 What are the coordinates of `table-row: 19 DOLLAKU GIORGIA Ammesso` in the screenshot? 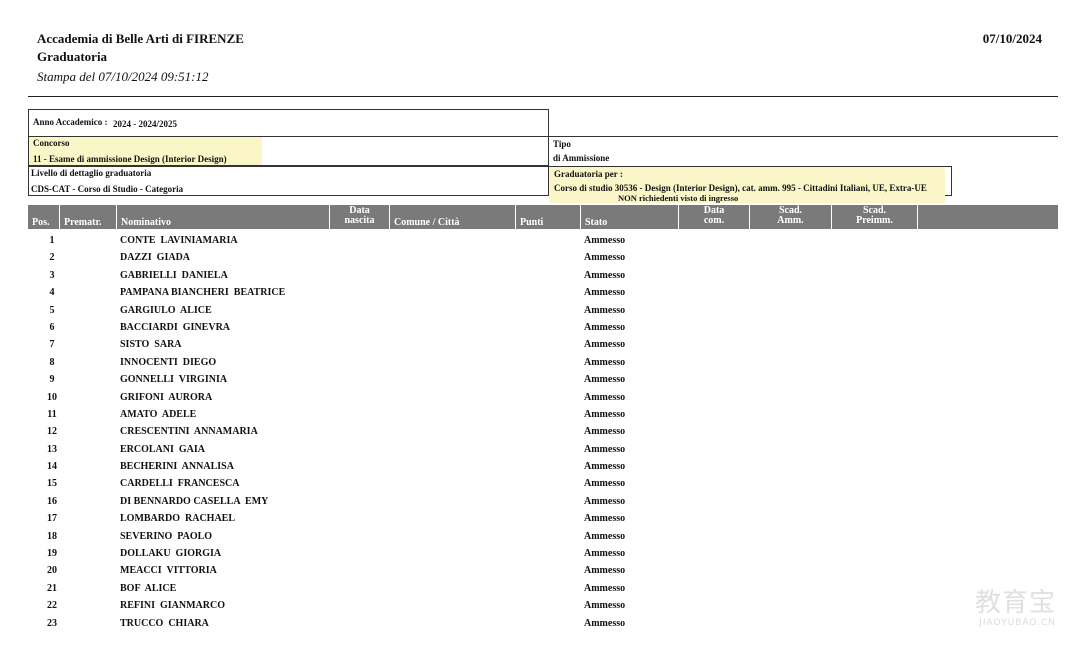 It's located at (543, 553).